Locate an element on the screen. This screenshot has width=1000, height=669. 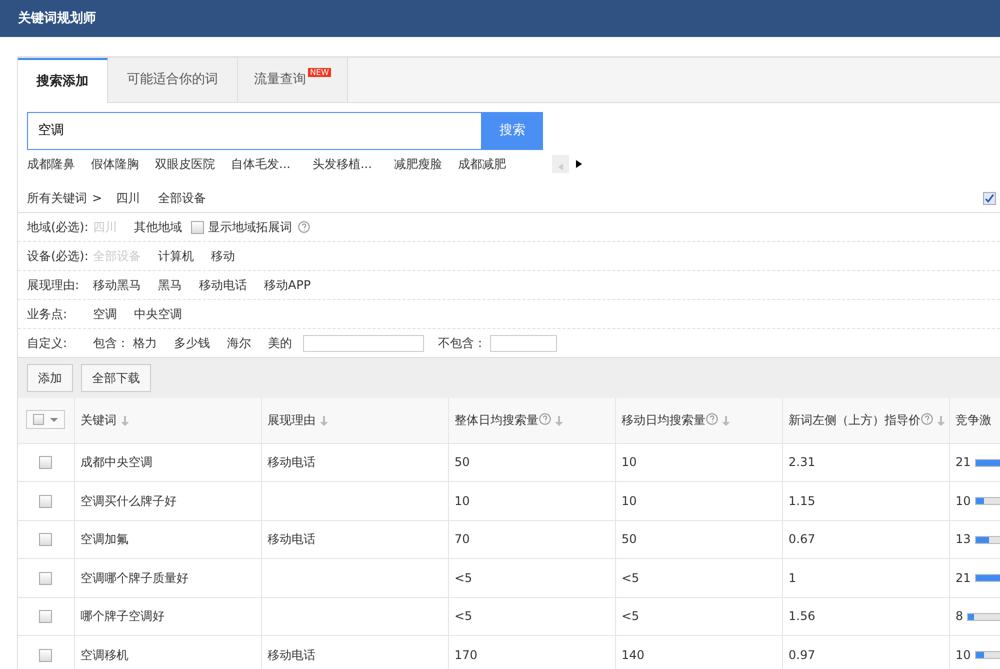
tab: 可能适合你的词 is located at coordinates (173, 80).